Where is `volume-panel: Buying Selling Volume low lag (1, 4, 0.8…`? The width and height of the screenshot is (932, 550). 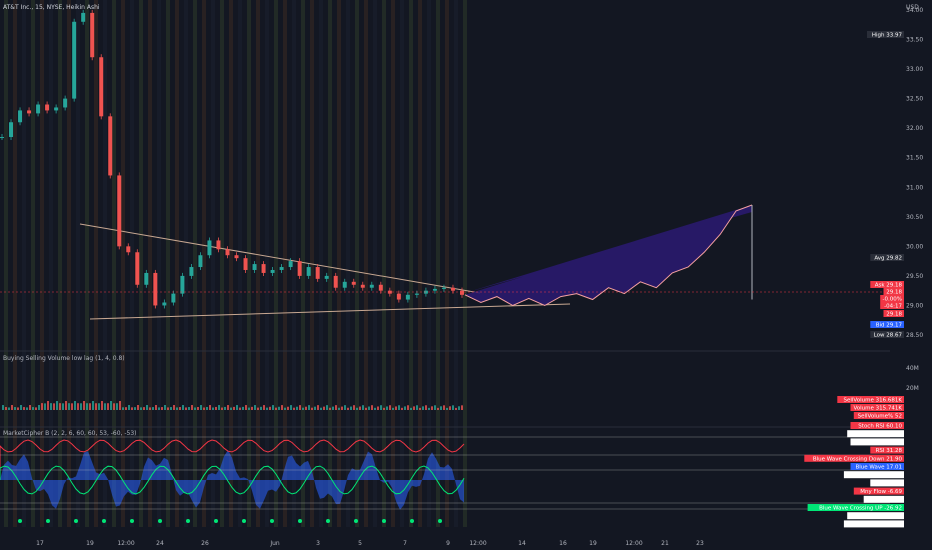 volume-panel: Buying Selling Volume low lag (1, 4, 0.8… is located at coordinates (459, 380).